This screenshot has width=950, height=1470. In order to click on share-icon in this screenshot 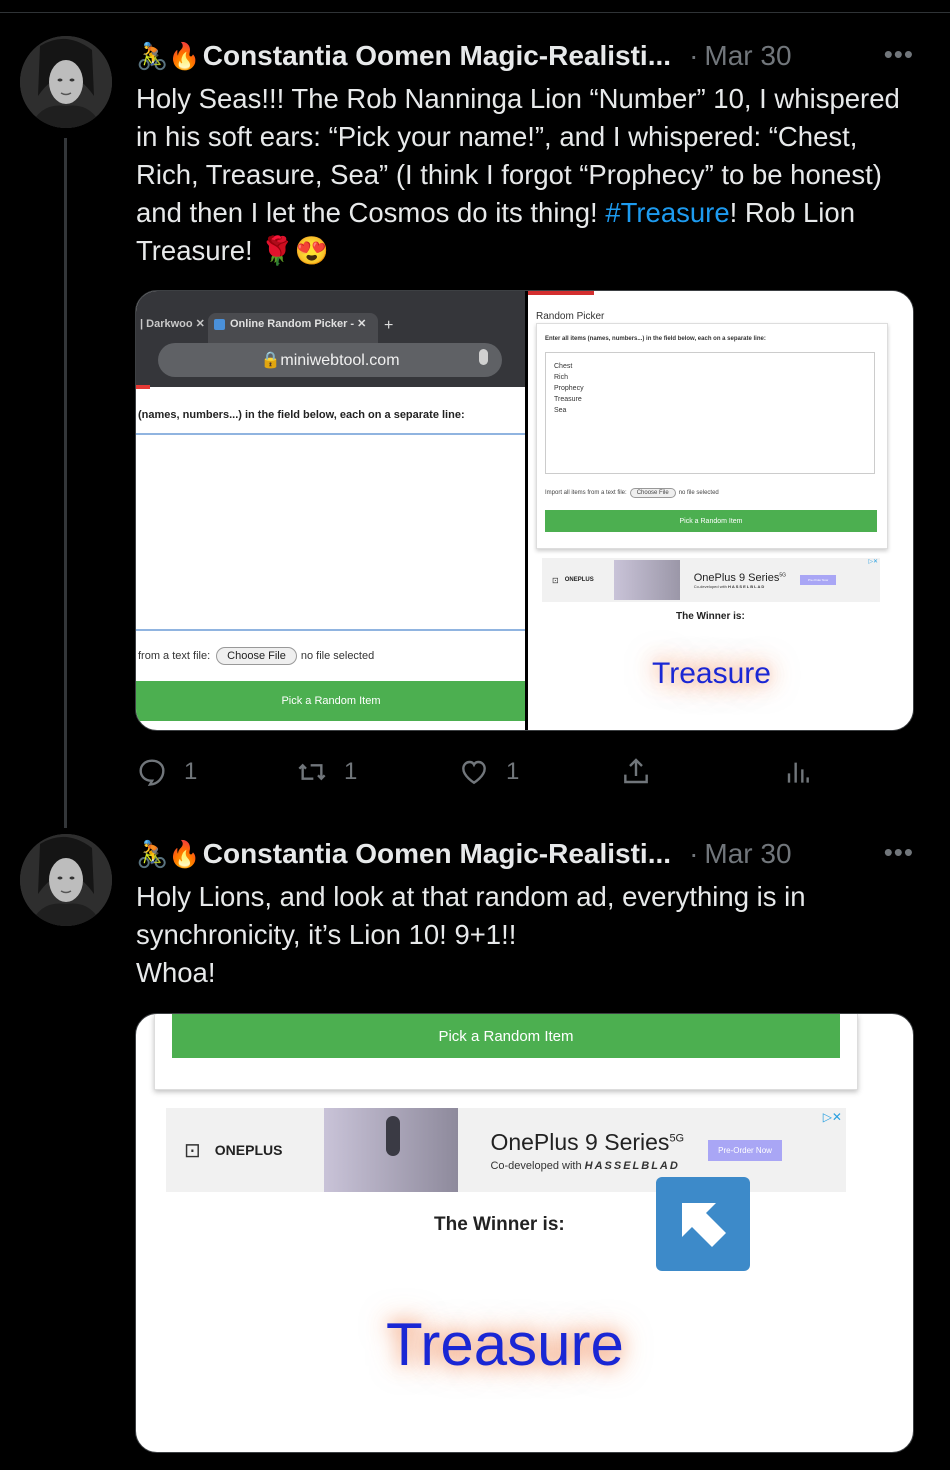, I will do `click(636, 771)`.